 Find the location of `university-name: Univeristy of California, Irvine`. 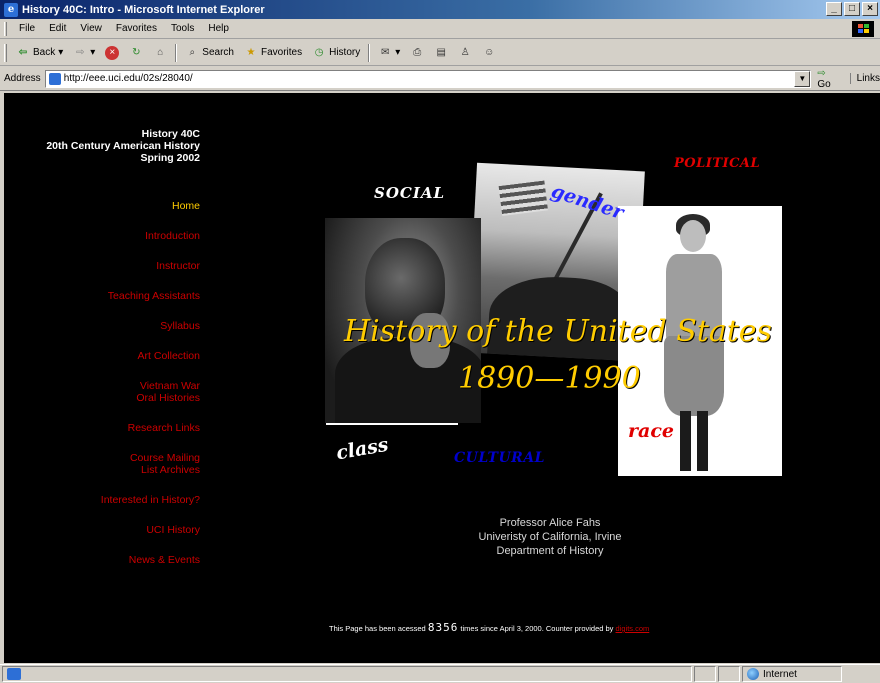

university-name: Univeristy of California, Irvine is located at coordinates (550, 537).